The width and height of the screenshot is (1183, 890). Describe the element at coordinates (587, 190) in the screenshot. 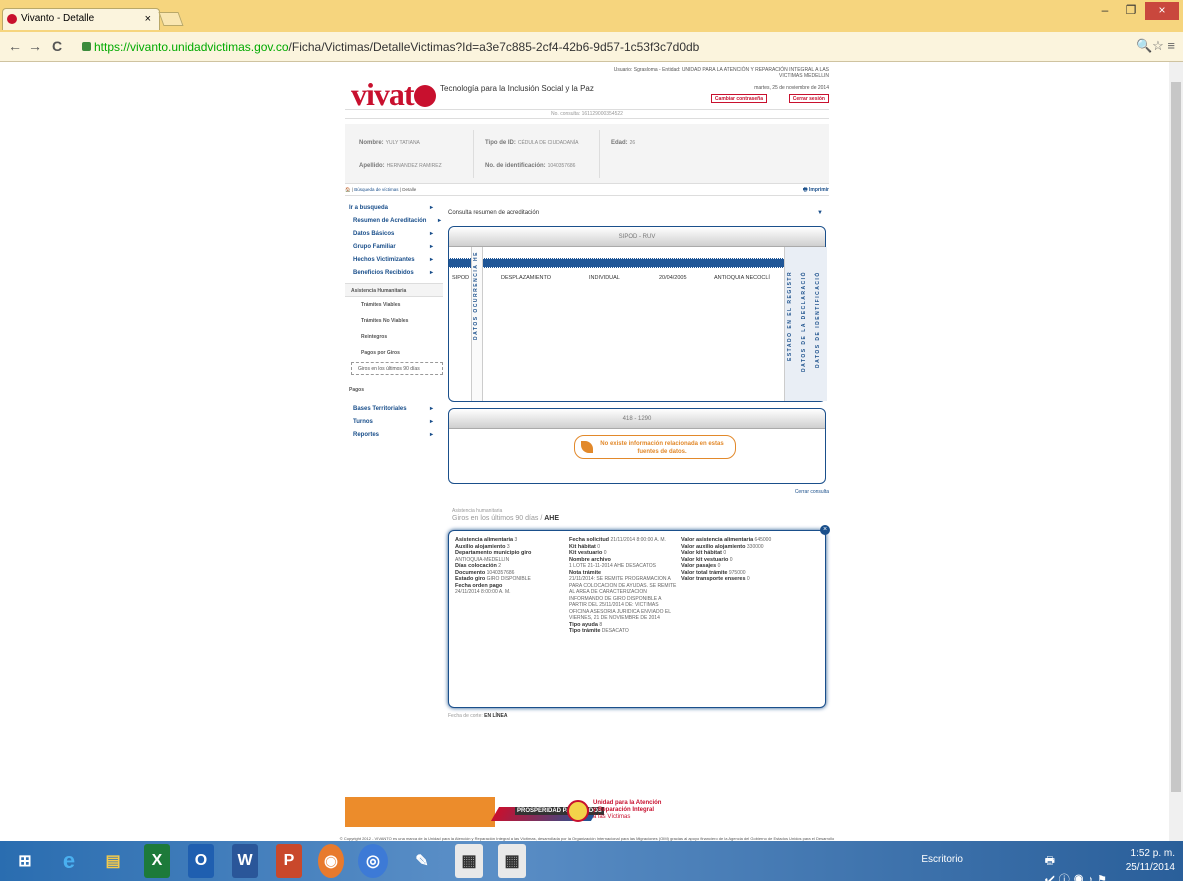

I see `breadcrumb: 🏠 | Búsqueda de víctimas | Detalle` at that location.